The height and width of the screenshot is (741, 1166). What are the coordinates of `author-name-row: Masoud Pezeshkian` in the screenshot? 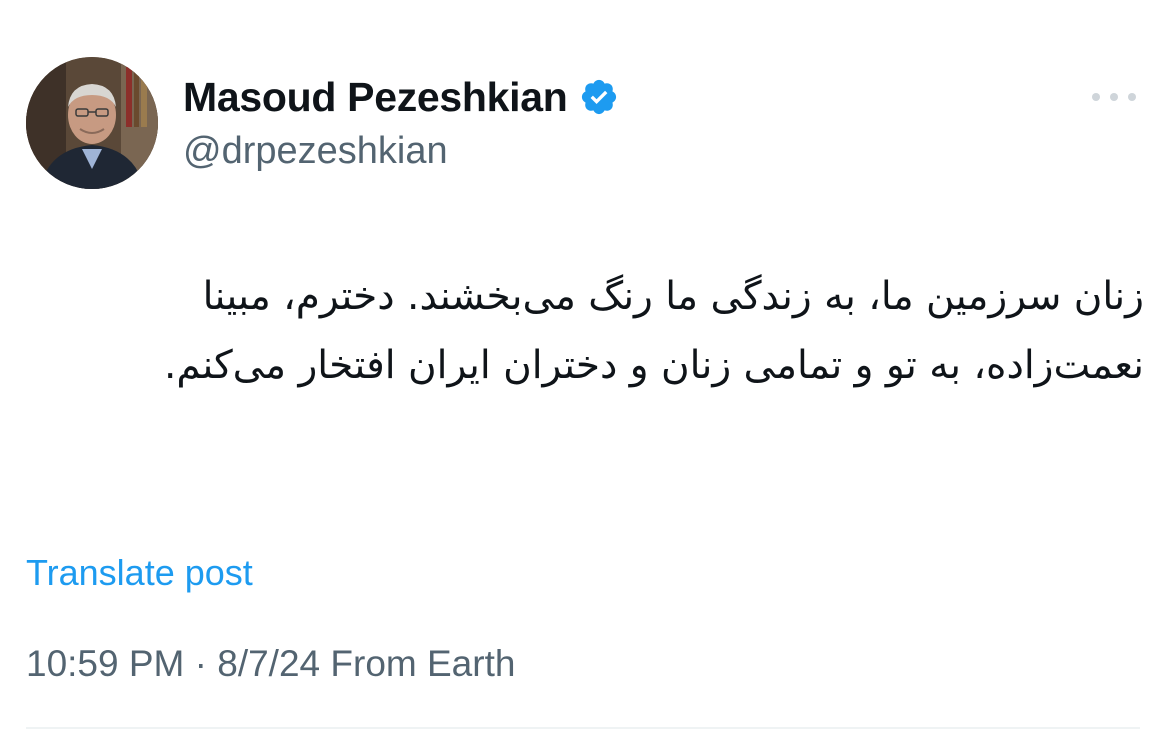 It's located at (401, 97).